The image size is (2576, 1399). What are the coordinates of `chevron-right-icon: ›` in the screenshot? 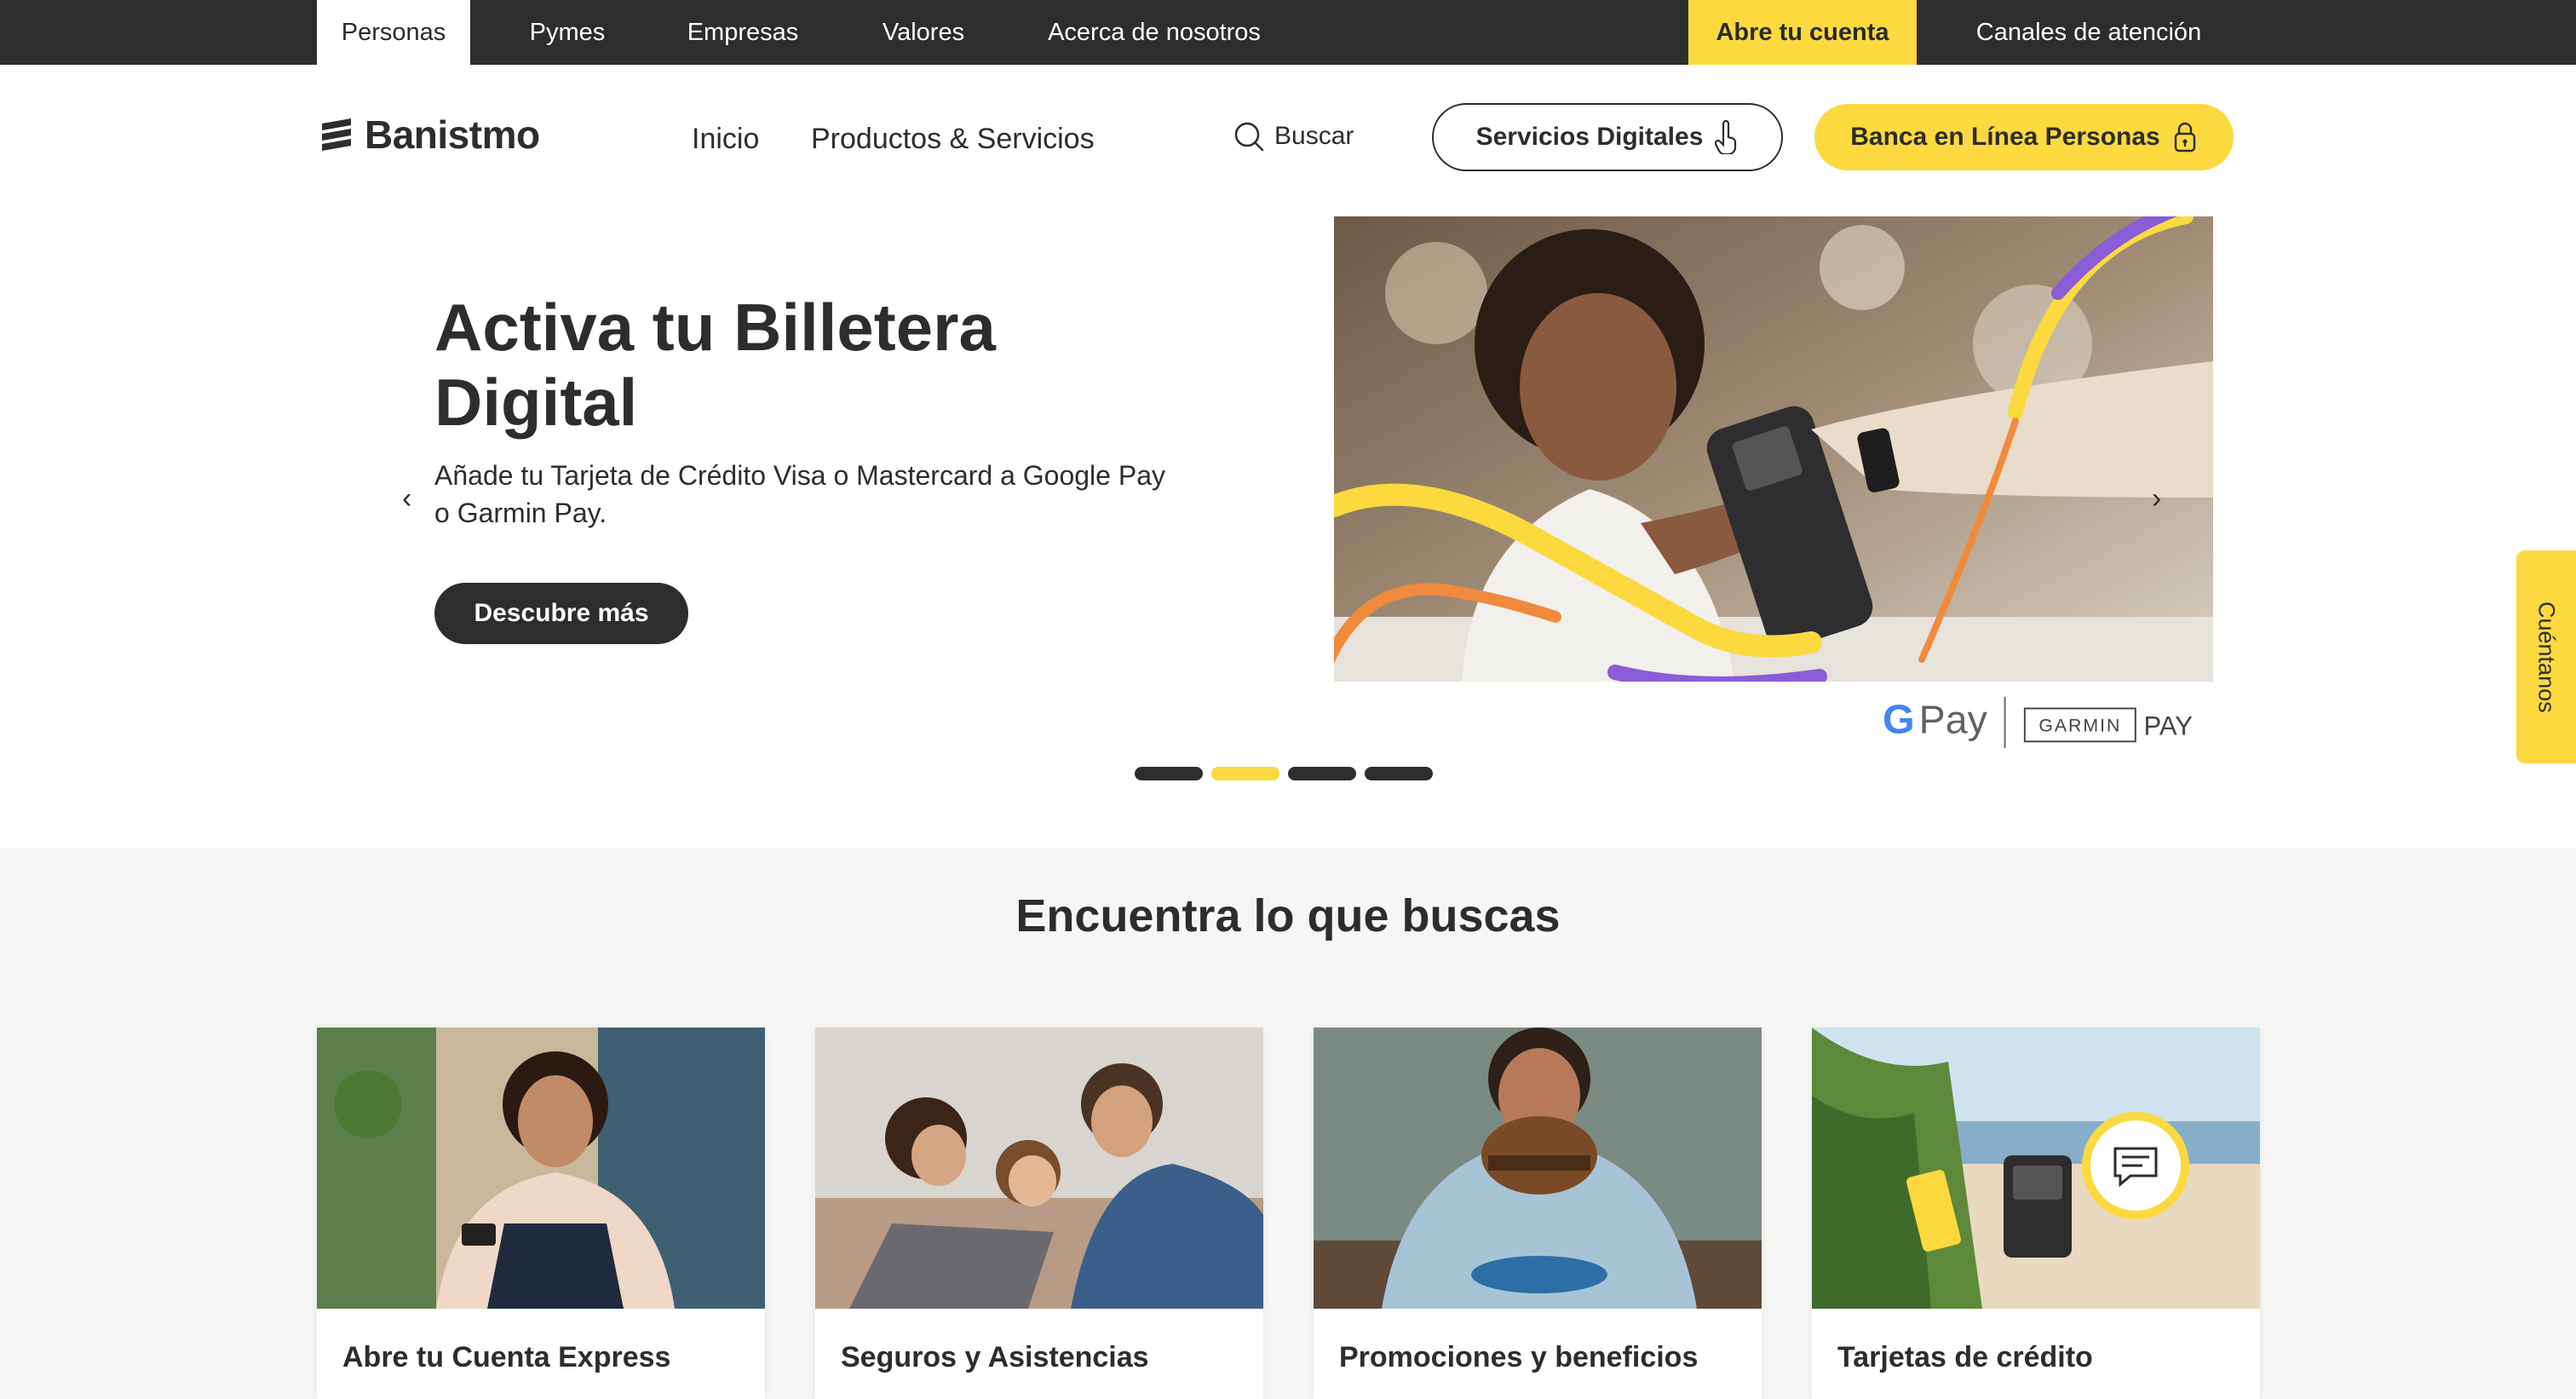 It's located at (2157, 498).